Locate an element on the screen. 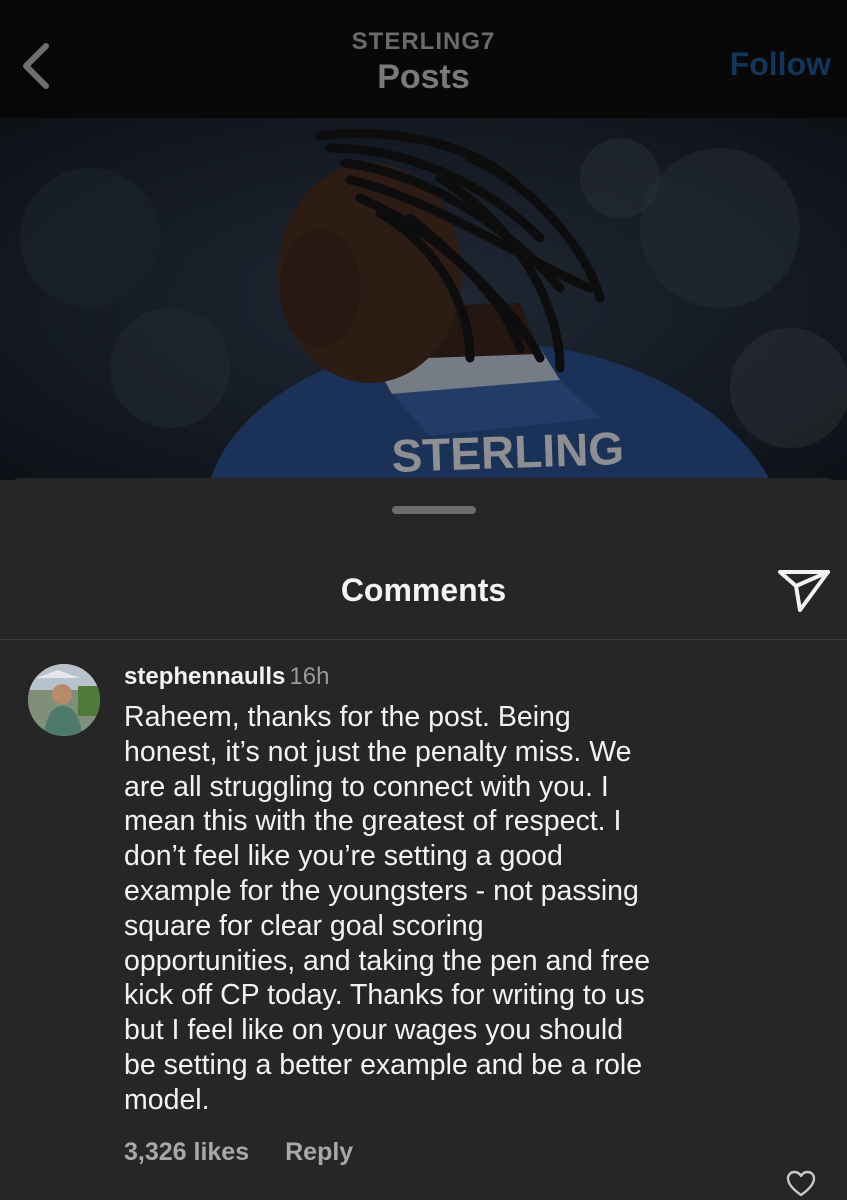  heart-icon is located at coordinates (801, 1184).